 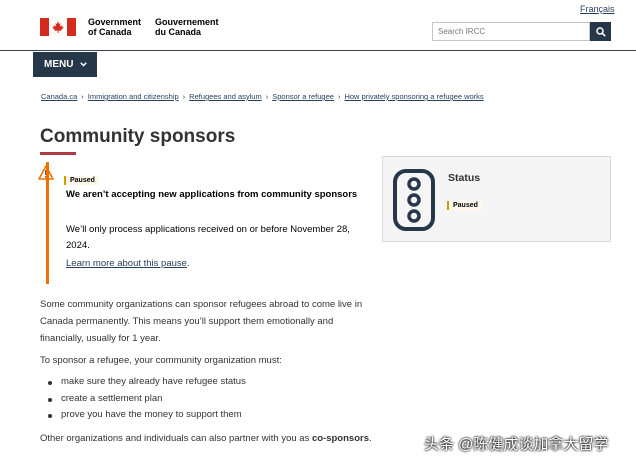 What do you see at coordinates (597, 9) in the screenshot?
I see `language-toggle-link: Français` at bounding box center [597, 9].